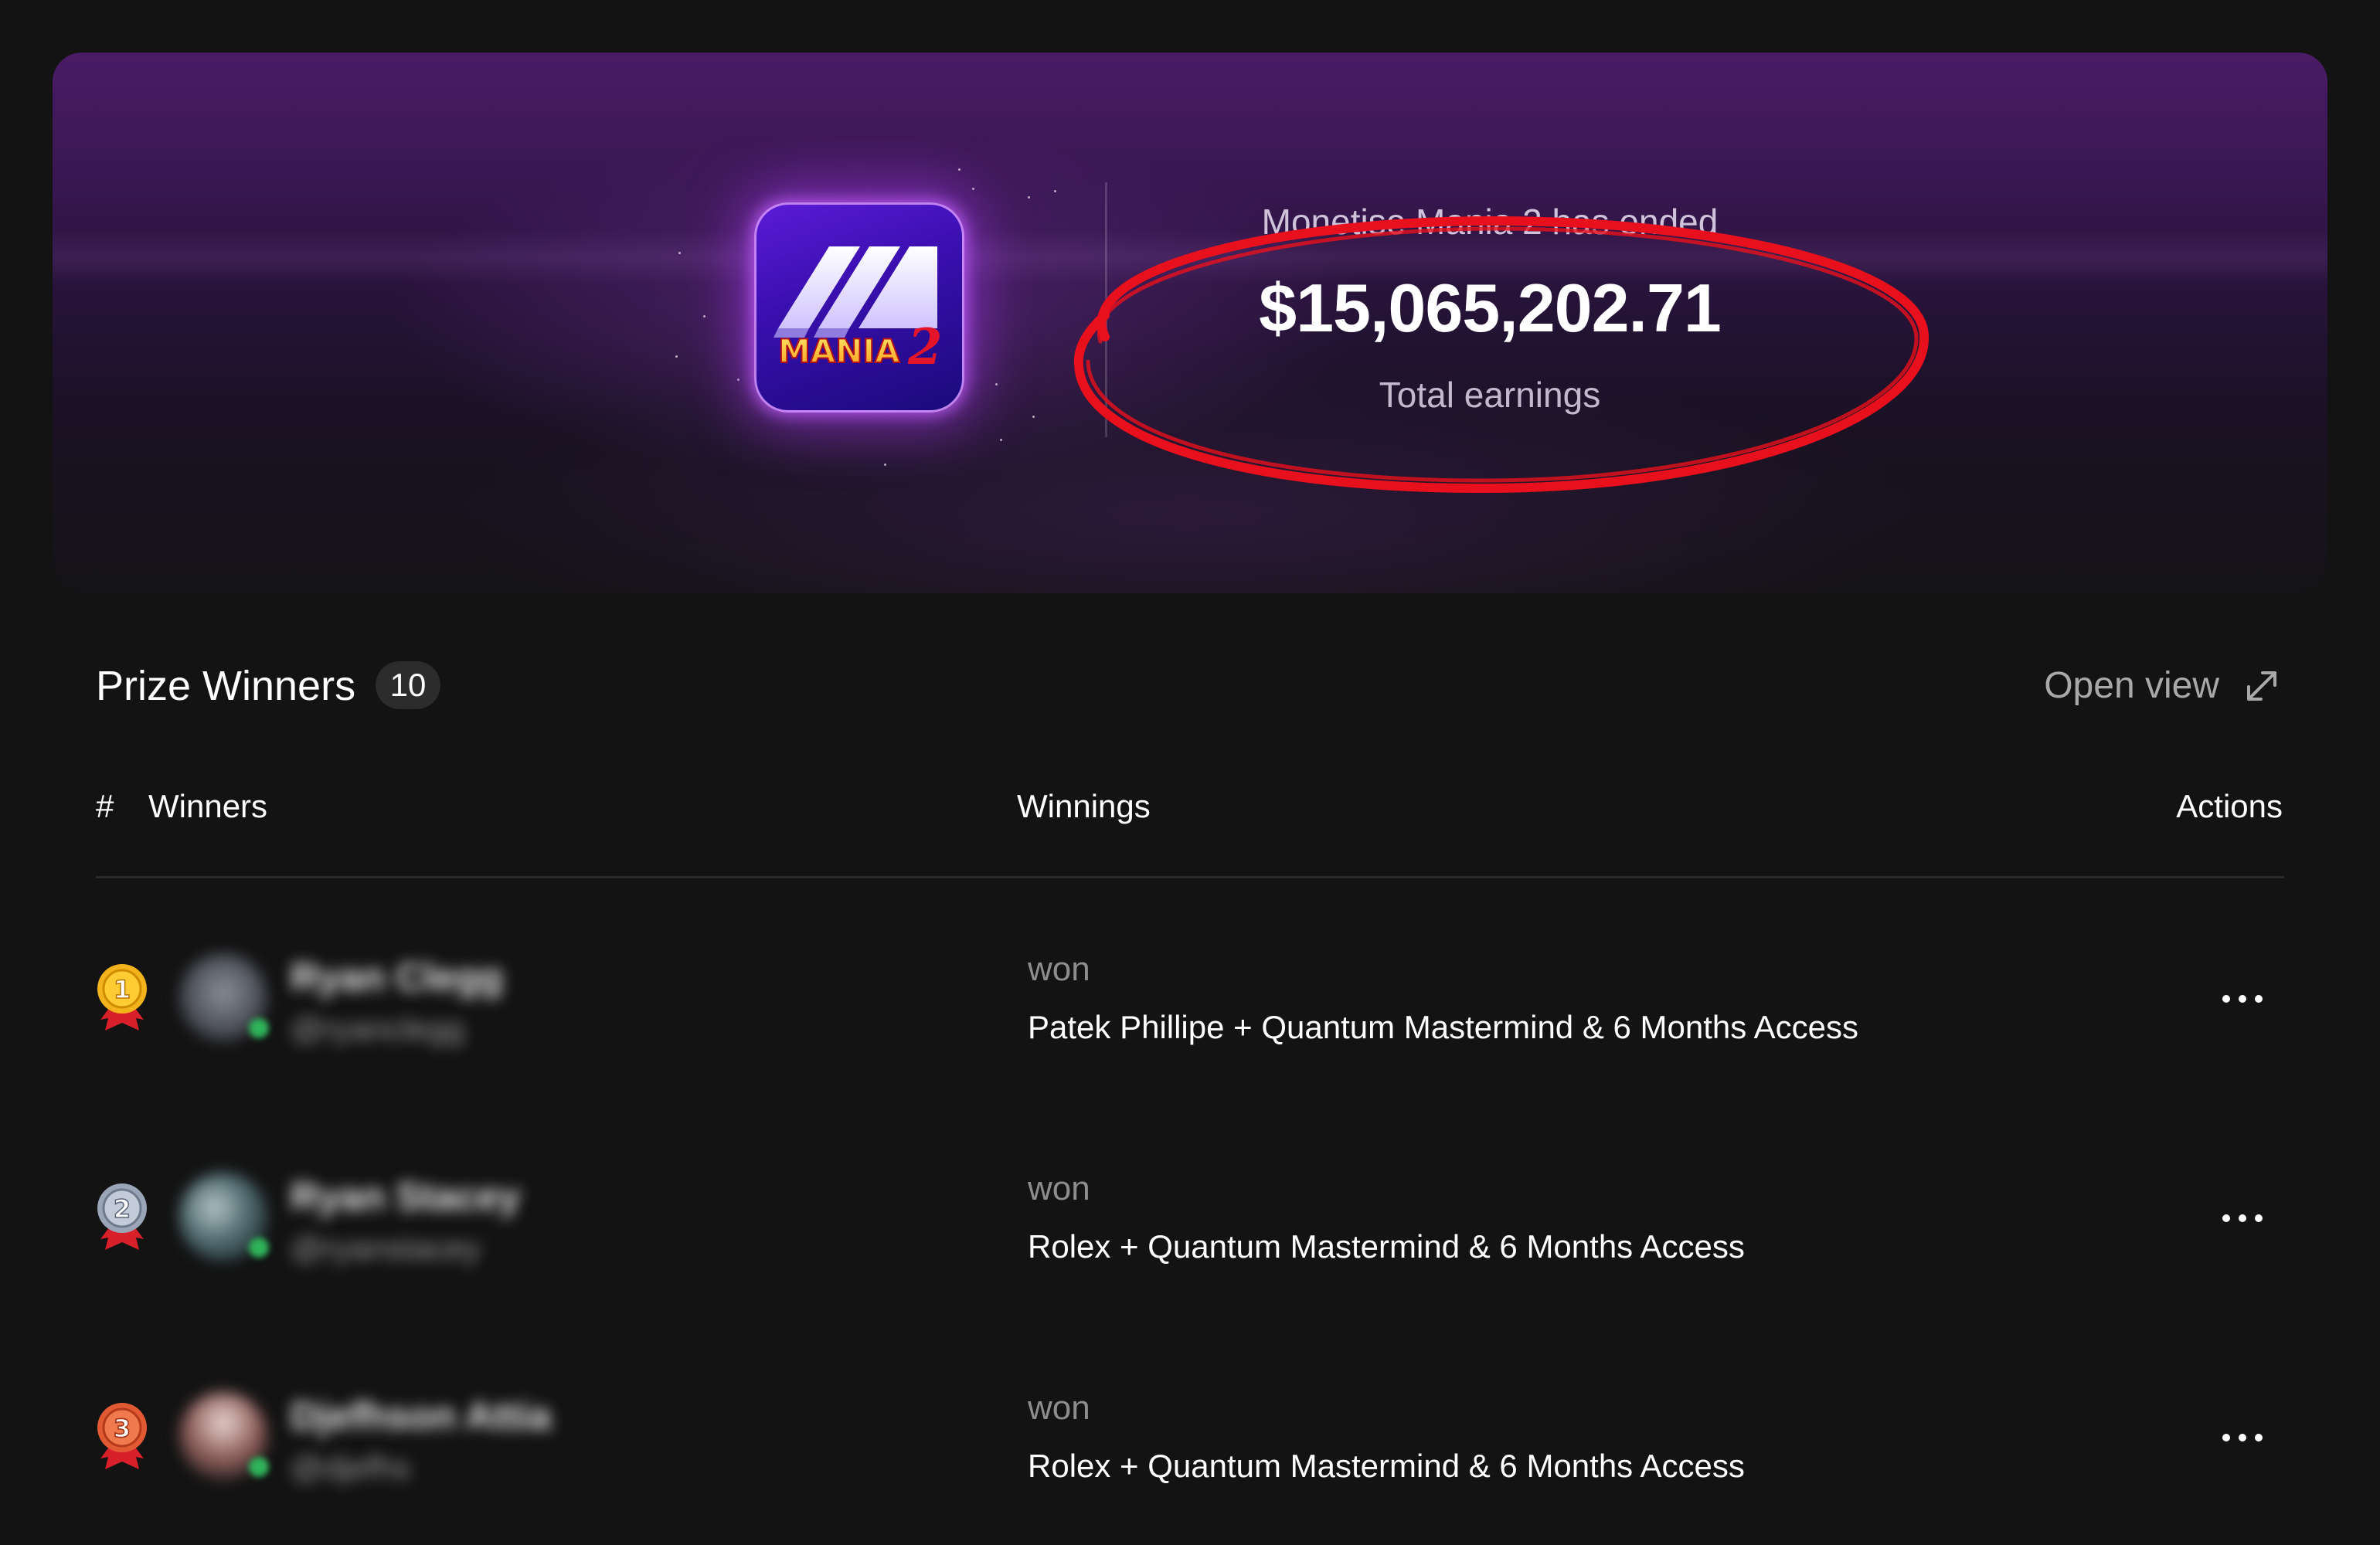  What do you see at coordinates (2131, 685) in the screenshot?
I see `open-view-label: Open view` at bounding box center [2131, 685].